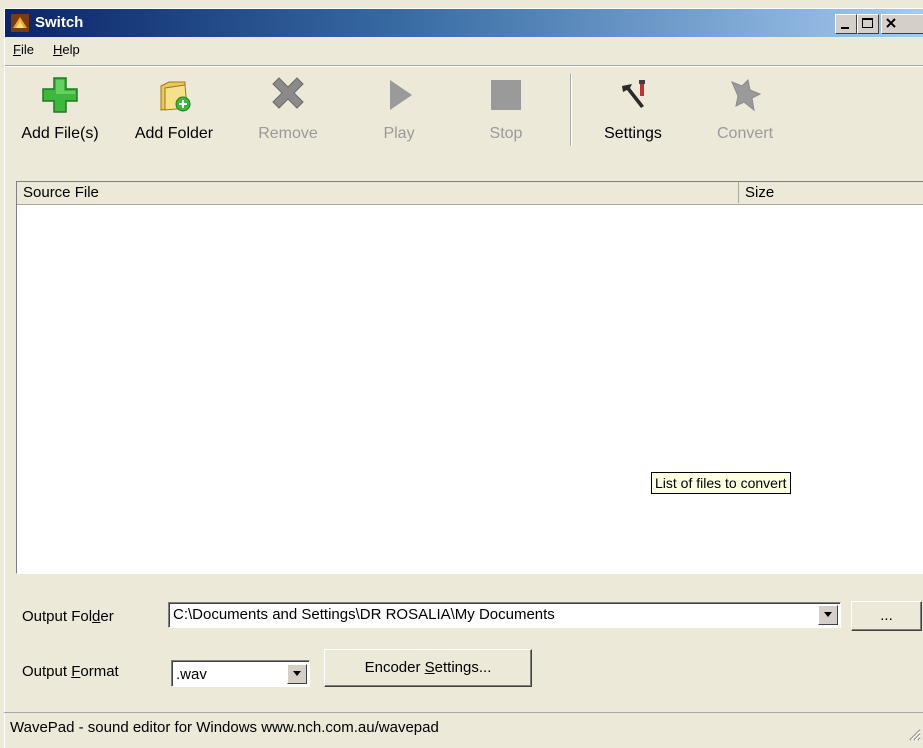 The image size is (923, 748). I want to click on menu-bar: File Help, so click(464, 50).